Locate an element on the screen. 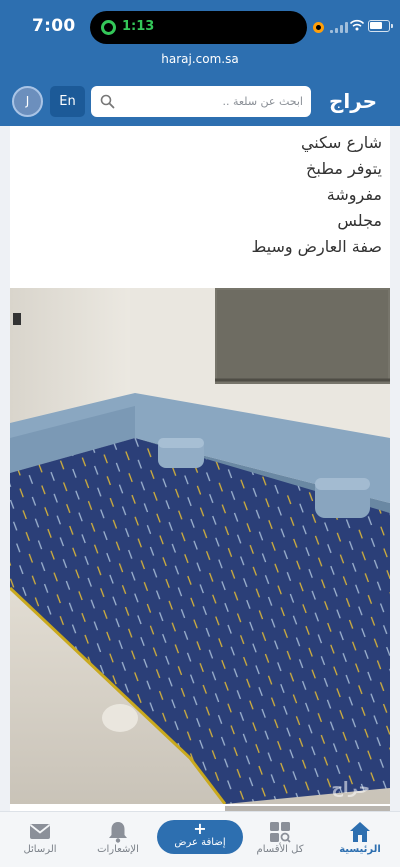  status-bar: 7:00 1:13 haraj.com.sa is located at coordinates (200, 33).